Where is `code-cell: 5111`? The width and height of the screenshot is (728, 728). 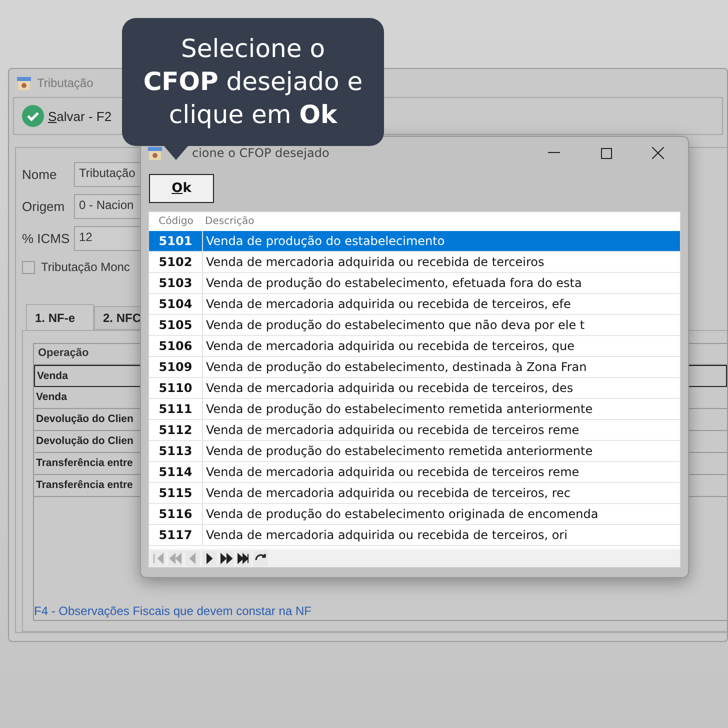
code-cell: 5111 is located at coordinates (176, 409).